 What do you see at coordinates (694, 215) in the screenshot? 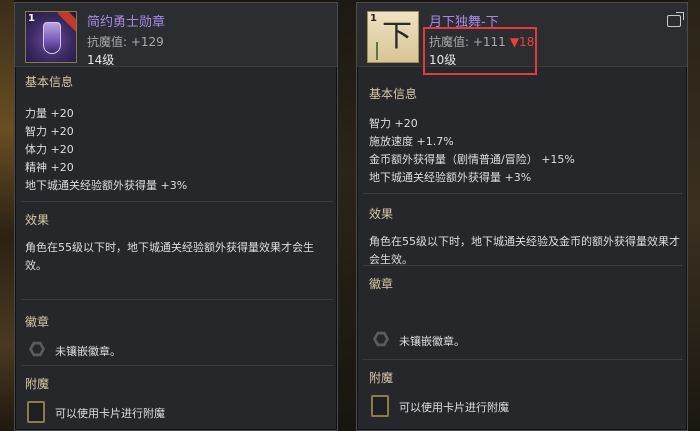
I see `background-right` at bounding box center [694, 215].